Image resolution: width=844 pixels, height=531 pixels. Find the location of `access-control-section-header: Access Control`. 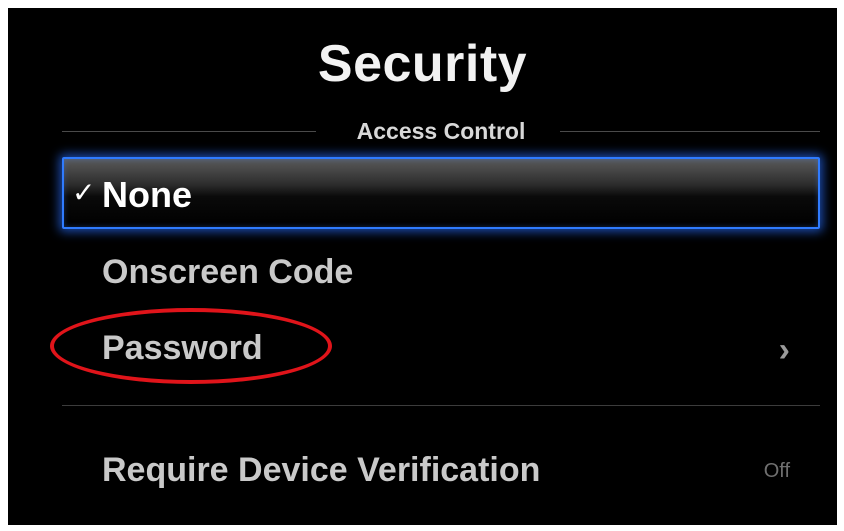

access-control-section-header: Access Control is located at coordinates (441, 131).